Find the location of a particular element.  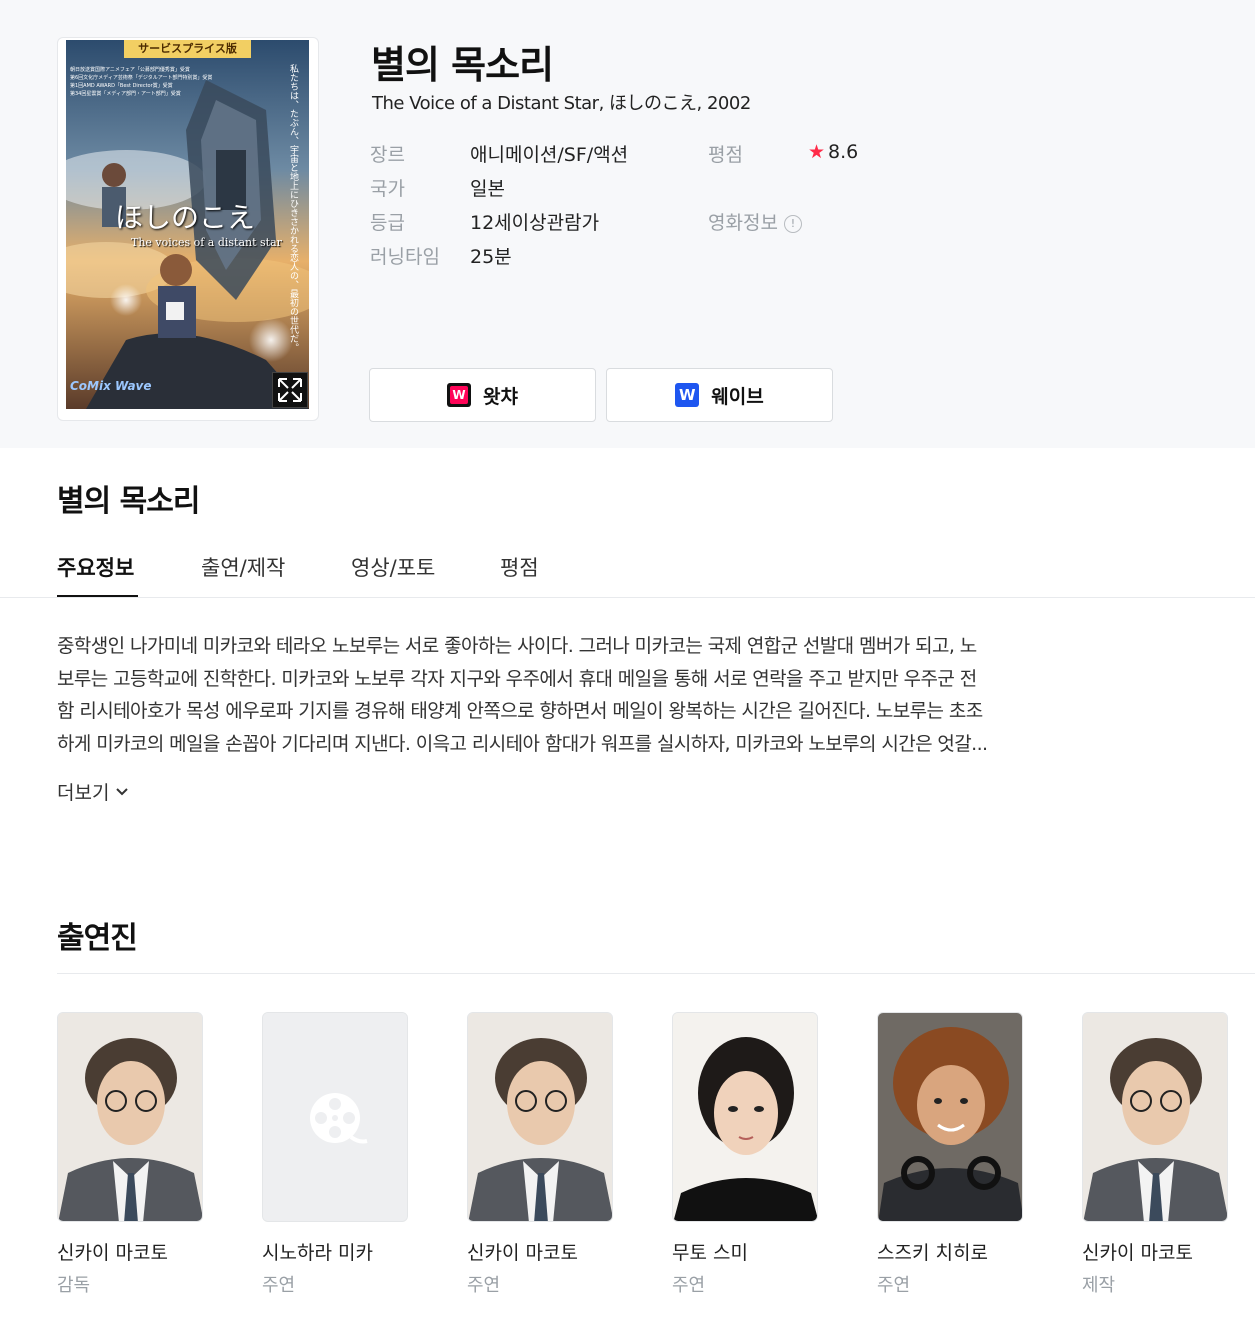

poster-subtitle: The voices of a distant star is located at coordinates (206, 242).